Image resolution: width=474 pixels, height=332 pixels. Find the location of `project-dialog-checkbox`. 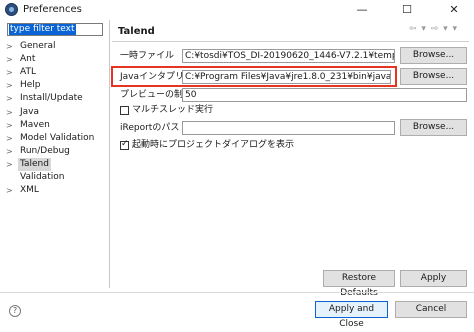

project-dialog-checkbox is located at coordinates (124, 144).